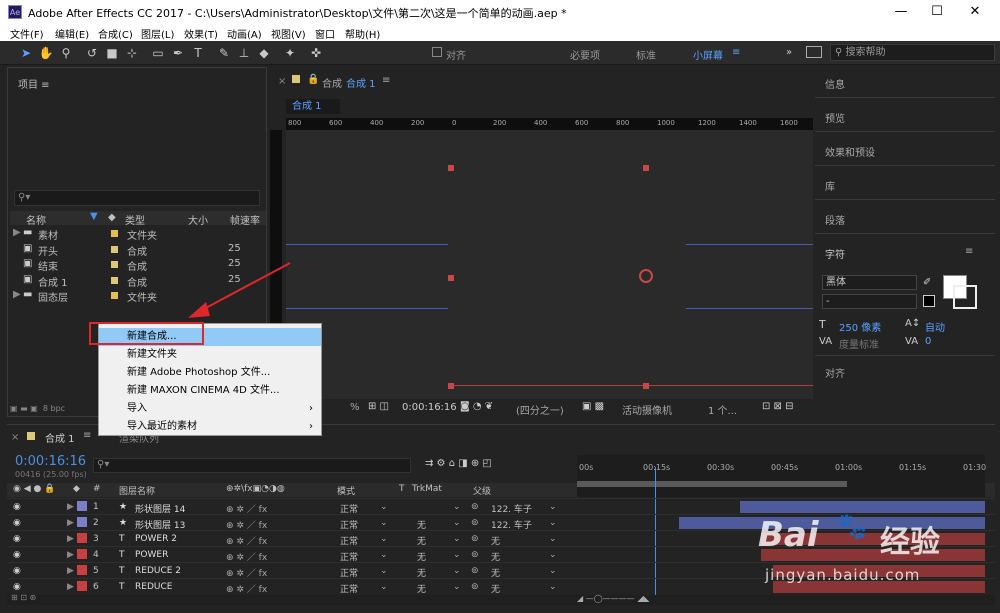  What do you see at coordinates (36, 219) in the screenshot?
I see `col-name: 名称` at bounding box center [36, 219].